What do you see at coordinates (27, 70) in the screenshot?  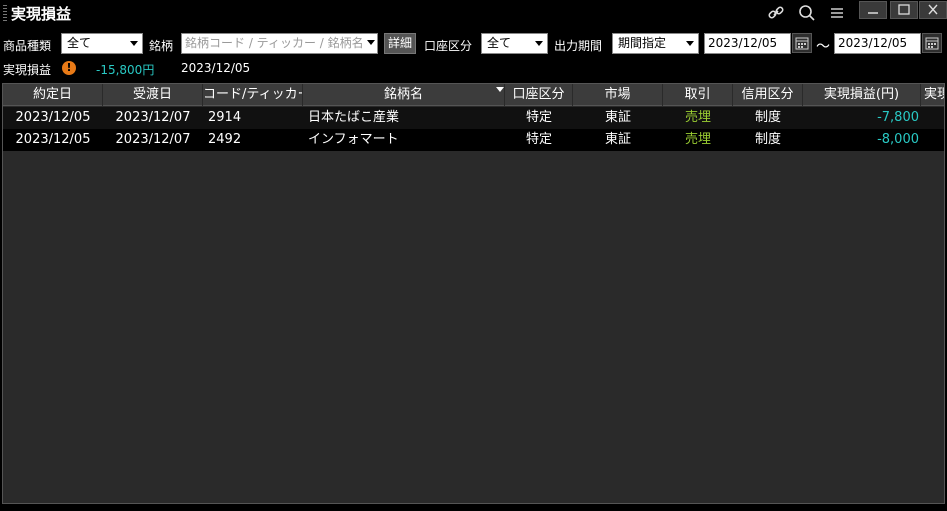 I see `summary-label: 実現損益` at bounding box center [27, 70].